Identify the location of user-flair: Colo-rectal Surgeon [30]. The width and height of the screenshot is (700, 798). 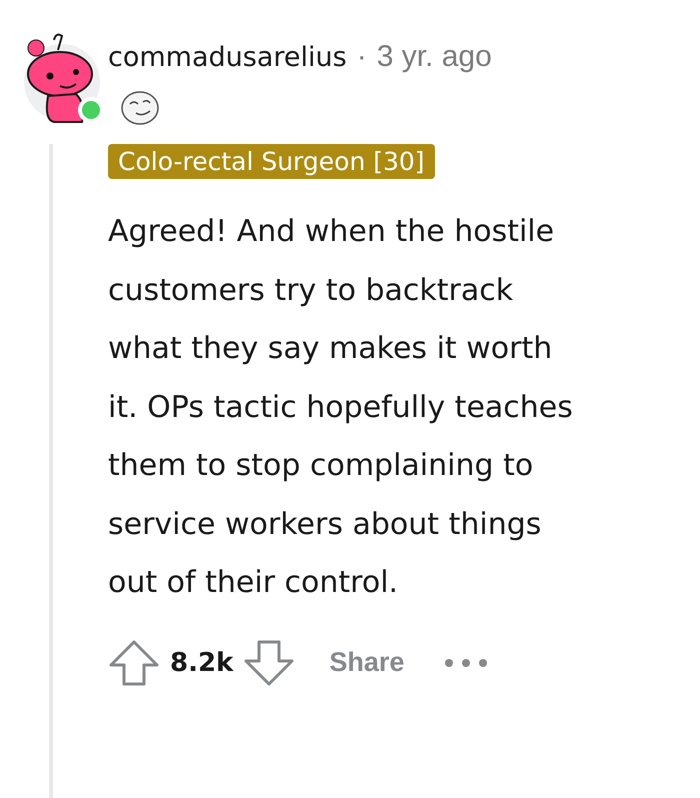
(271, 161).